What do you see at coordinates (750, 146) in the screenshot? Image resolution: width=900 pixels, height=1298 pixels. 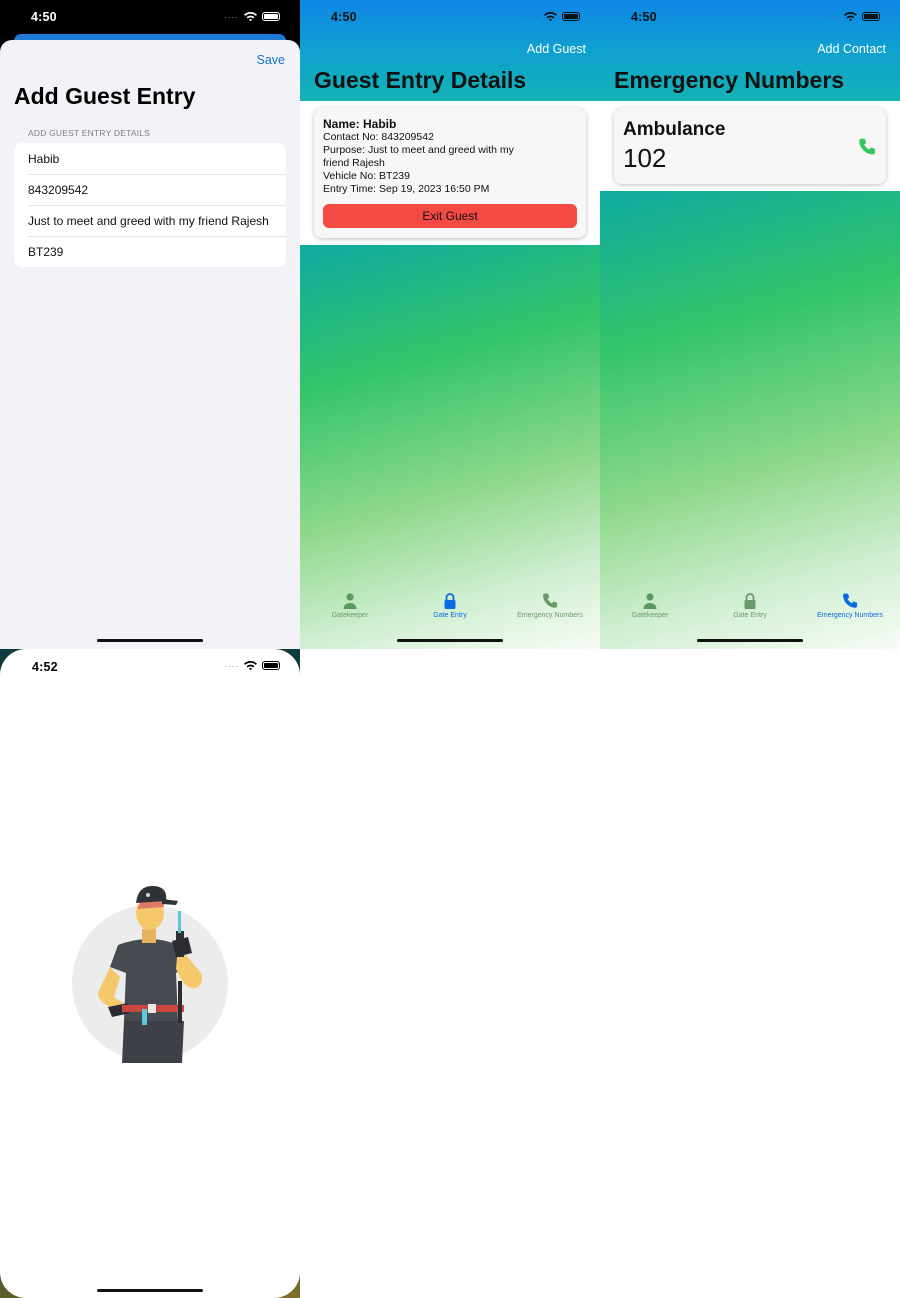 I see `contact-card: Ambulance 102` at bounding box center [750, 146].